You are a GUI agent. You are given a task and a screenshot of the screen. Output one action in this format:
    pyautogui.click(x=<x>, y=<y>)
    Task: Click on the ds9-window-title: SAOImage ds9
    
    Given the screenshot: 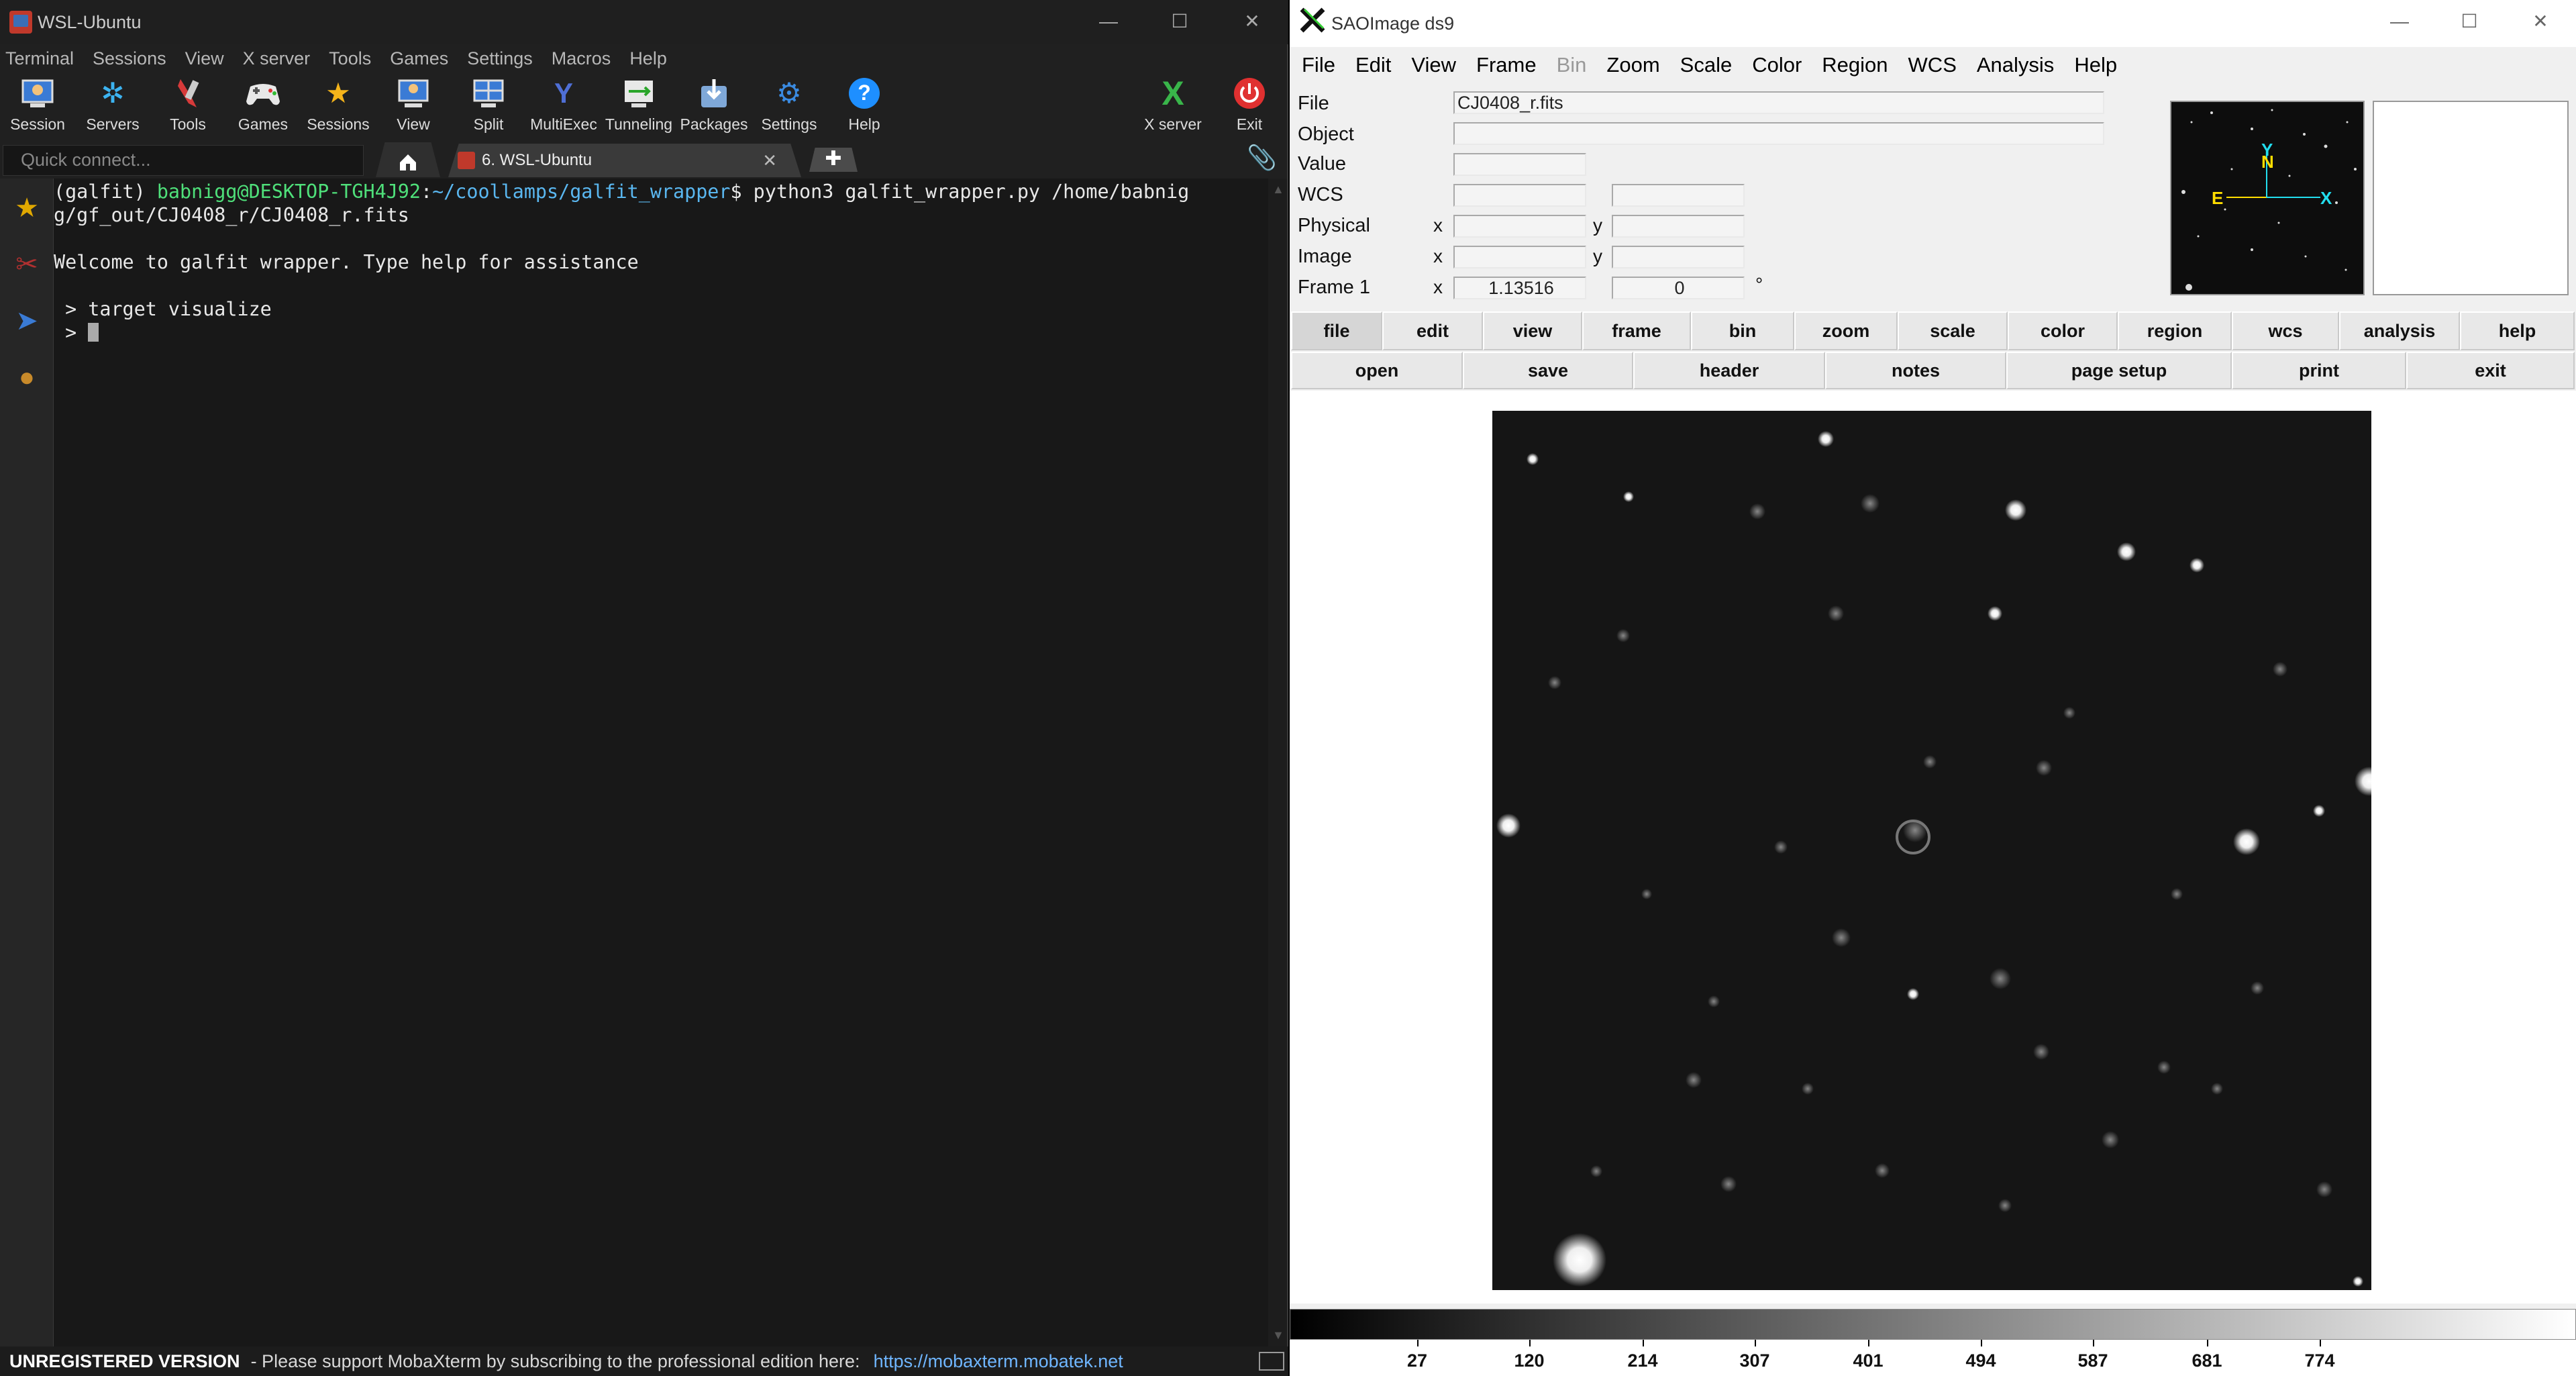 What is the action you would take?
    pyautogui.click(x=1393, y=24)
    